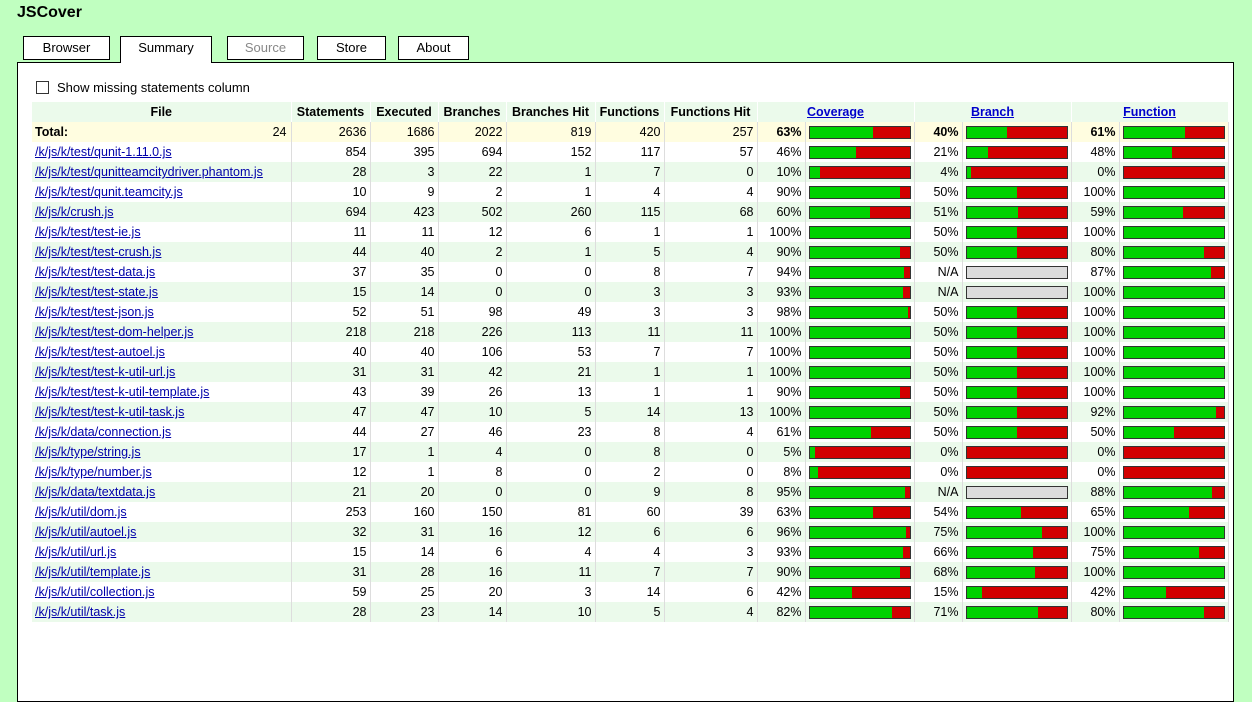 Image resolution: width=1252 pixels, height=702 pixels. I want to click on function-bar-fill, so click(1163, 252).